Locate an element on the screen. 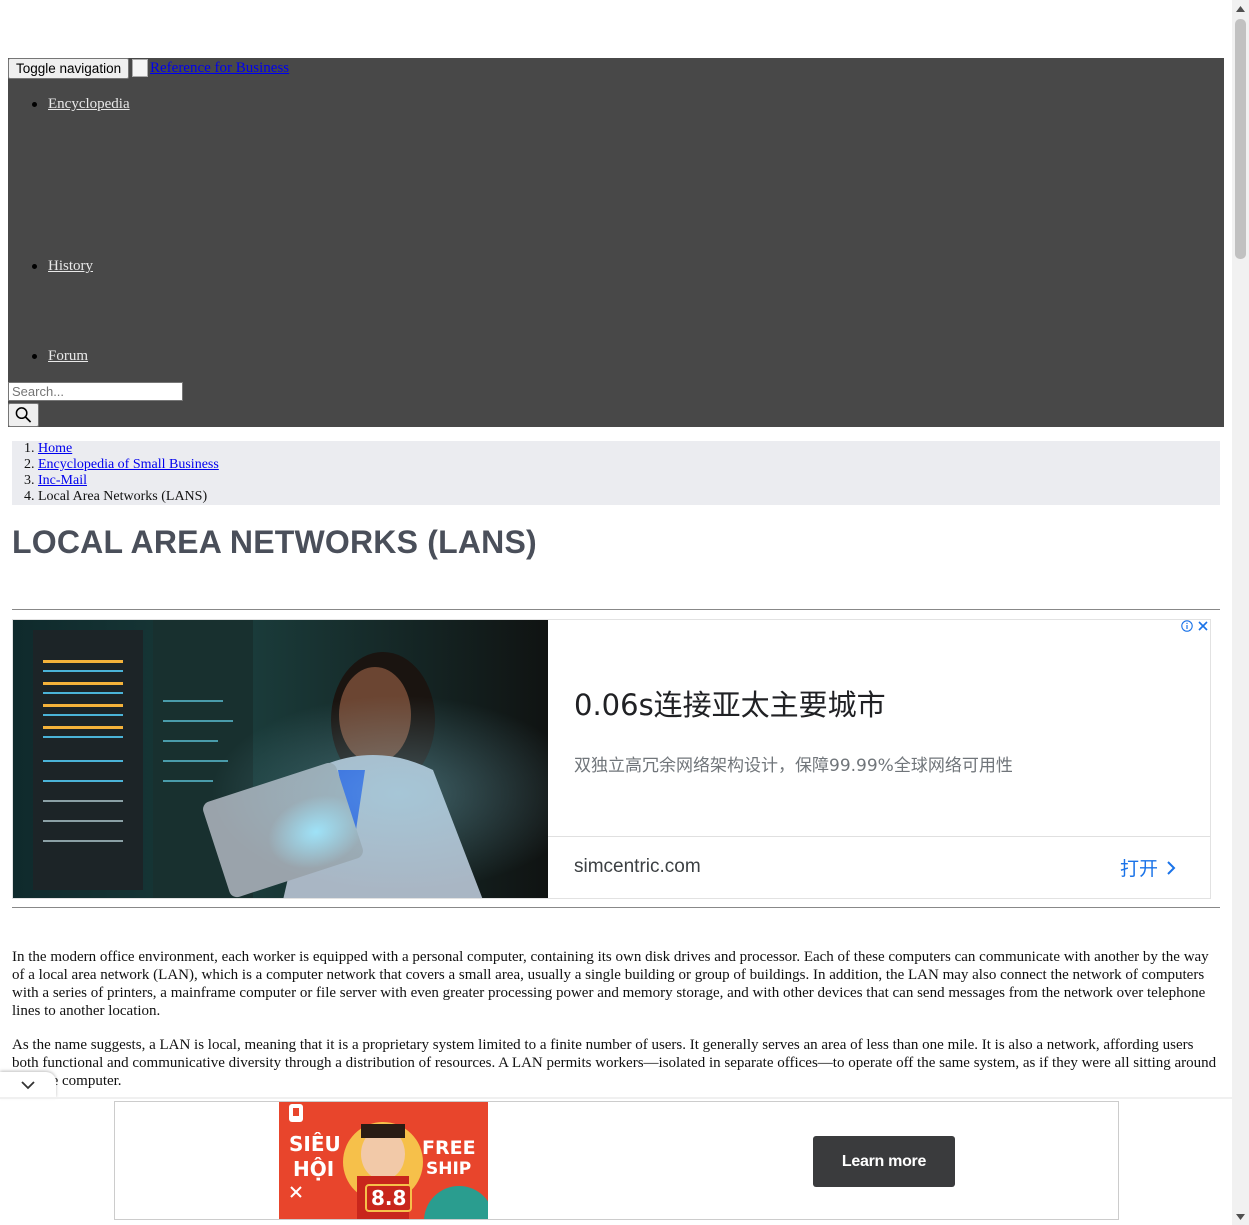 The image size is (1249, 1225). ad-open-label: 打开 is located at coordinates (1139, 869).